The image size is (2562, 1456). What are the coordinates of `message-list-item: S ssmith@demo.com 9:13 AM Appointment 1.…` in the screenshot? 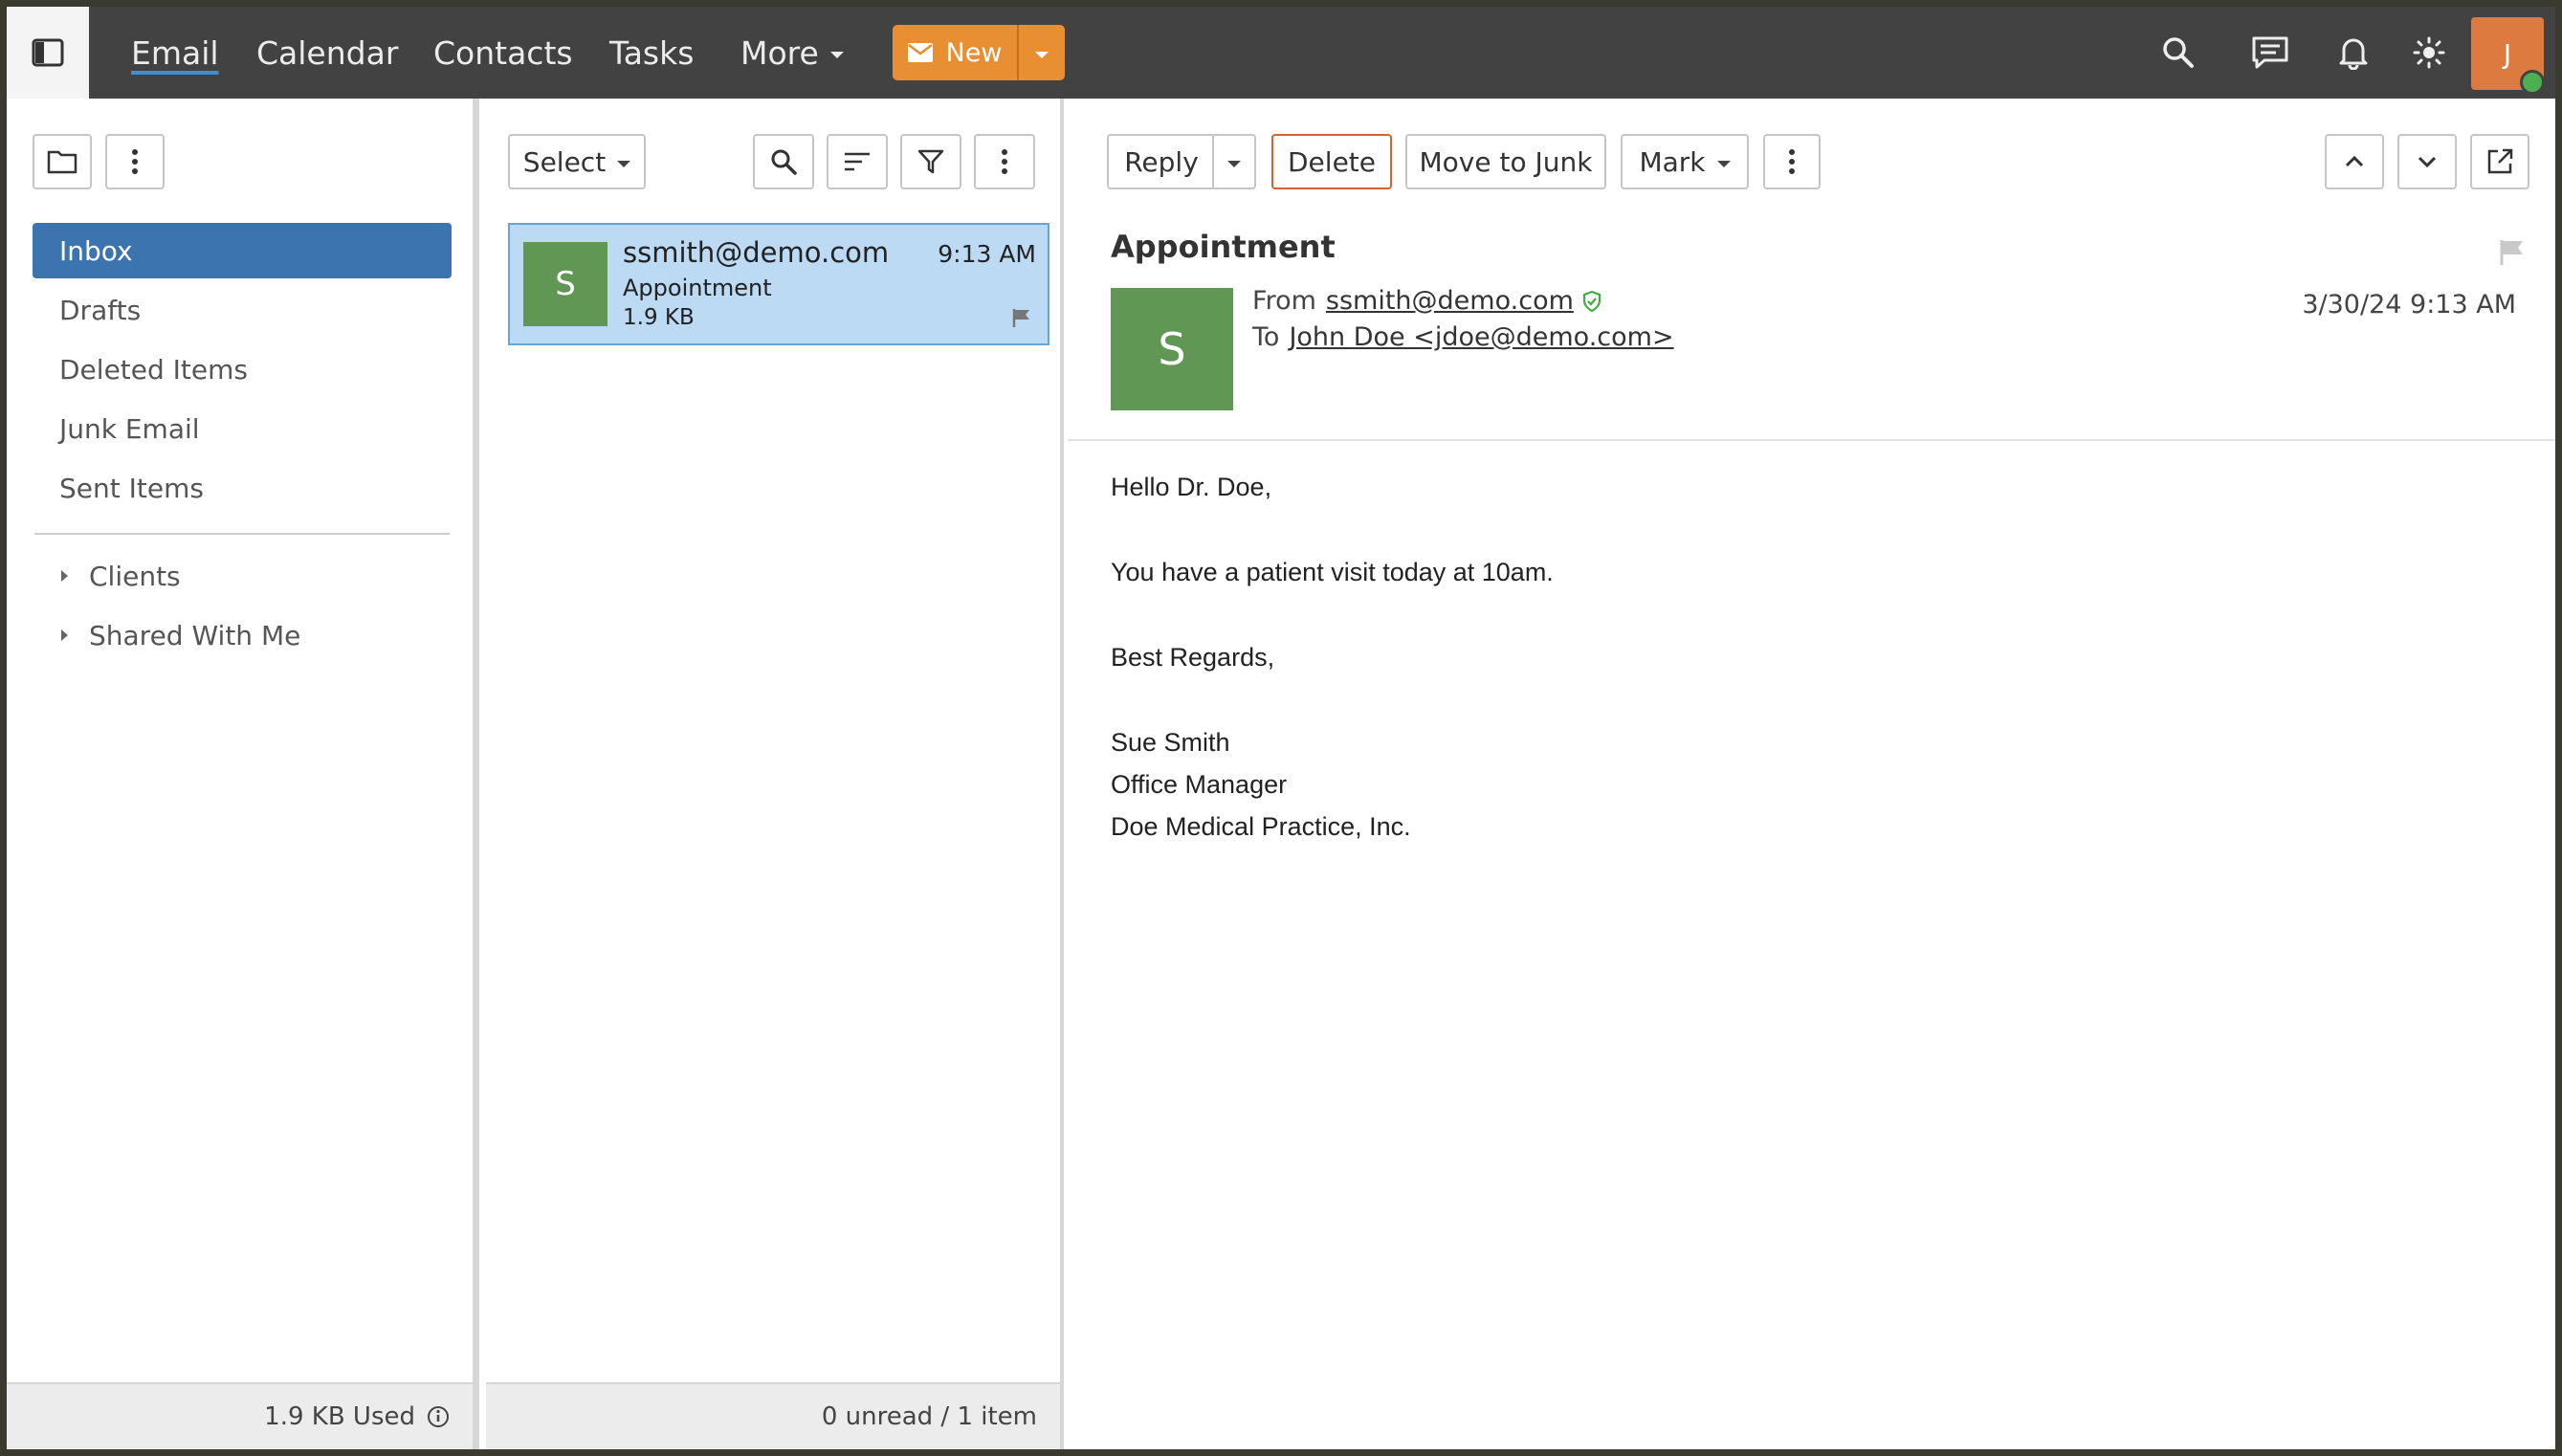 It's located at (778, 284).